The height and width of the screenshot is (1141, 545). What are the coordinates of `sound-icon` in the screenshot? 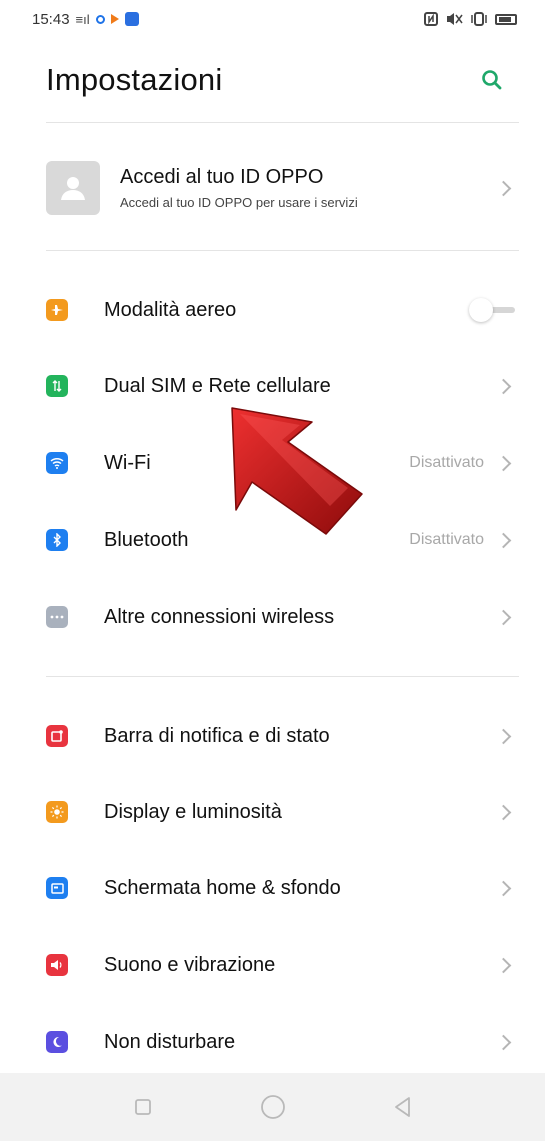 It's located at (57, 965).